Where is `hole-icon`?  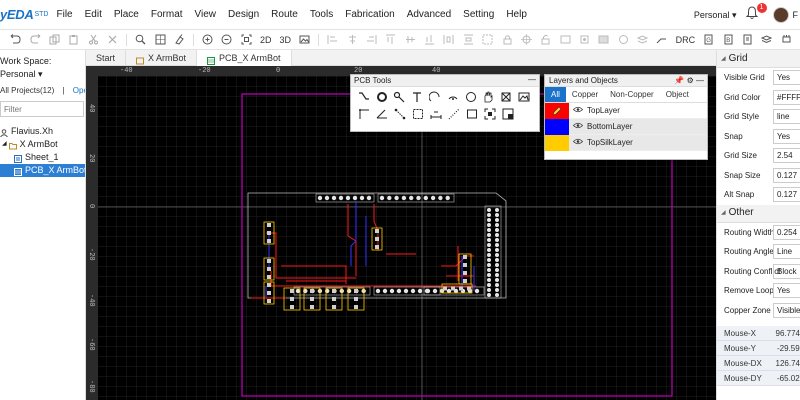
hole-icon is located at coordinates (454, 114).